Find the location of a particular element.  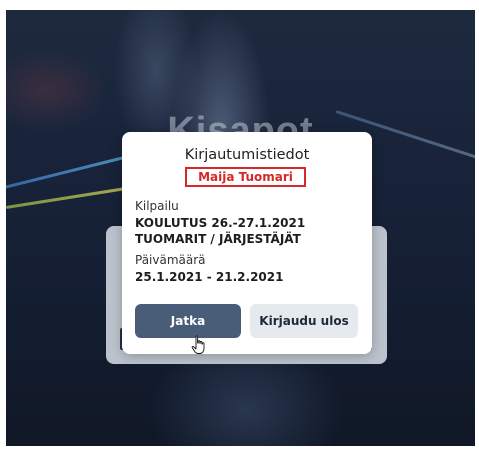

competition-role: TUOMARIT / JÄRJESTÄJÄT is located at coordinates (218, 239).